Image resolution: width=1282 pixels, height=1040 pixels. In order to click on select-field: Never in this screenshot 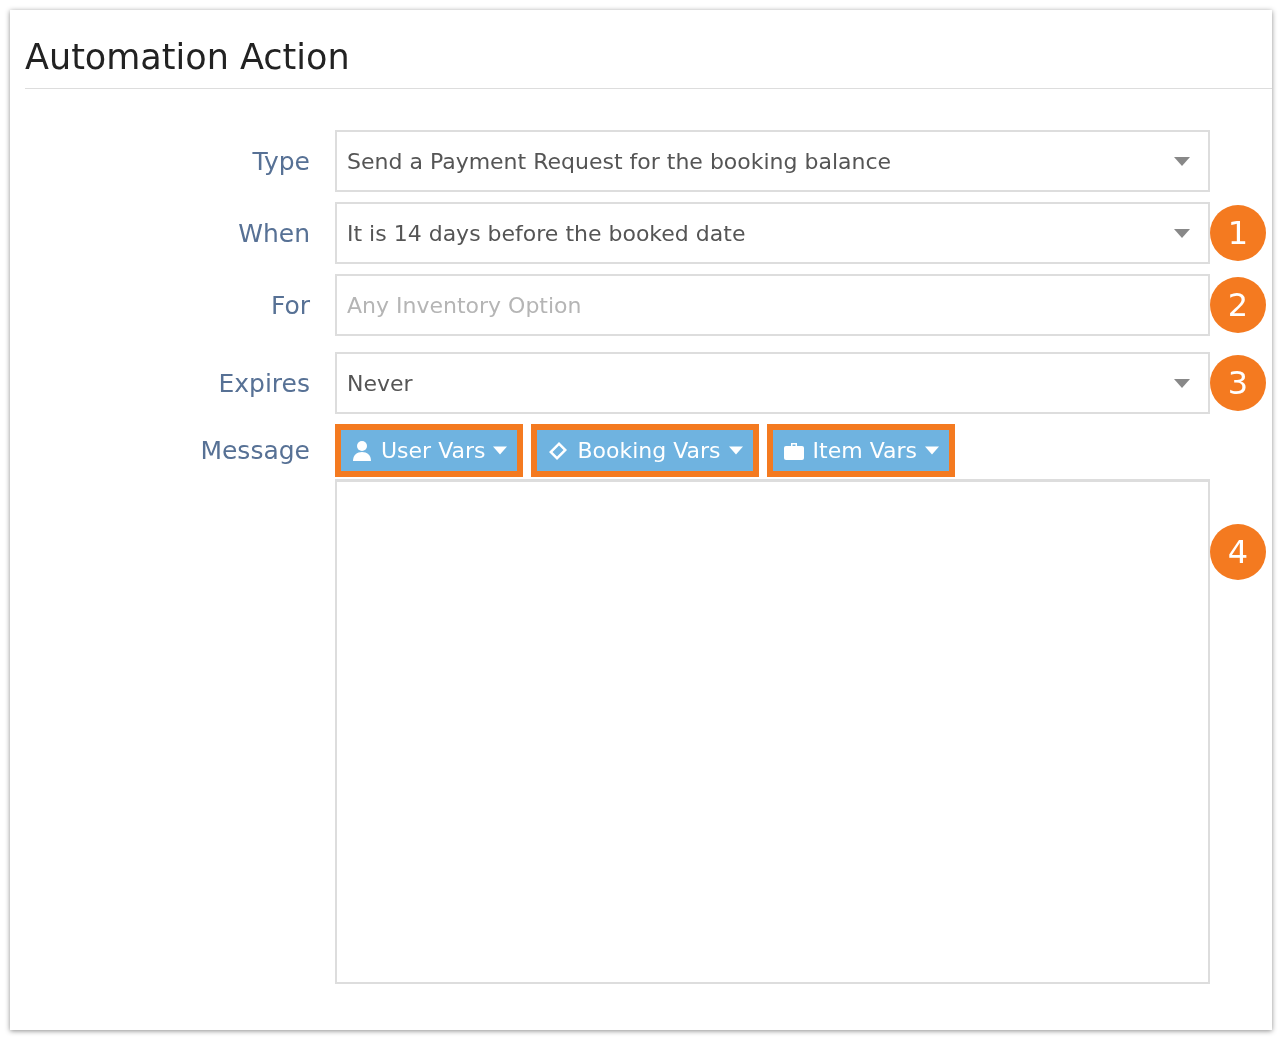, I will do `click(772, 383)`.